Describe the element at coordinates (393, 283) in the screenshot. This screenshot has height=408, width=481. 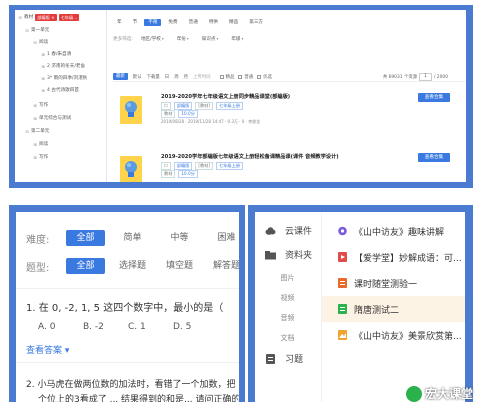
I see `file-item: 课时随堂测验一` at that location.